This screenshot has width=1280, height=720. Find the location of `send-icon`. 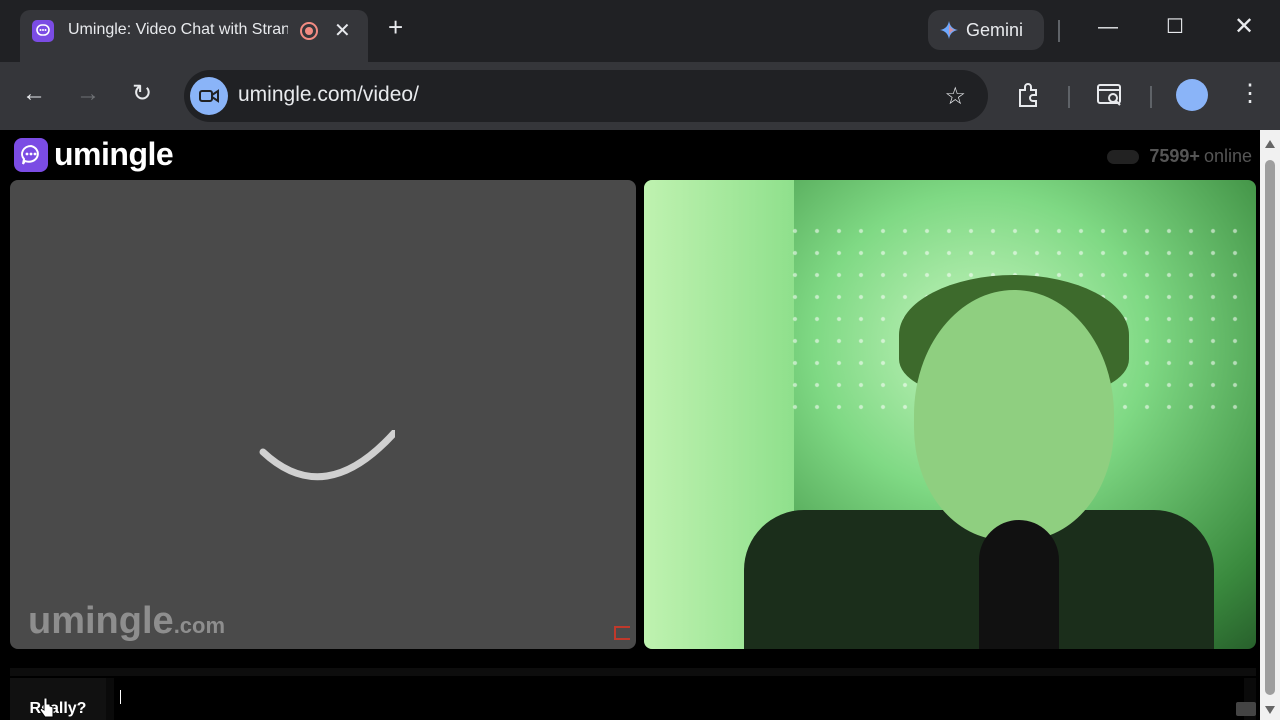

send-icon is located at coordinates (1246, 709).